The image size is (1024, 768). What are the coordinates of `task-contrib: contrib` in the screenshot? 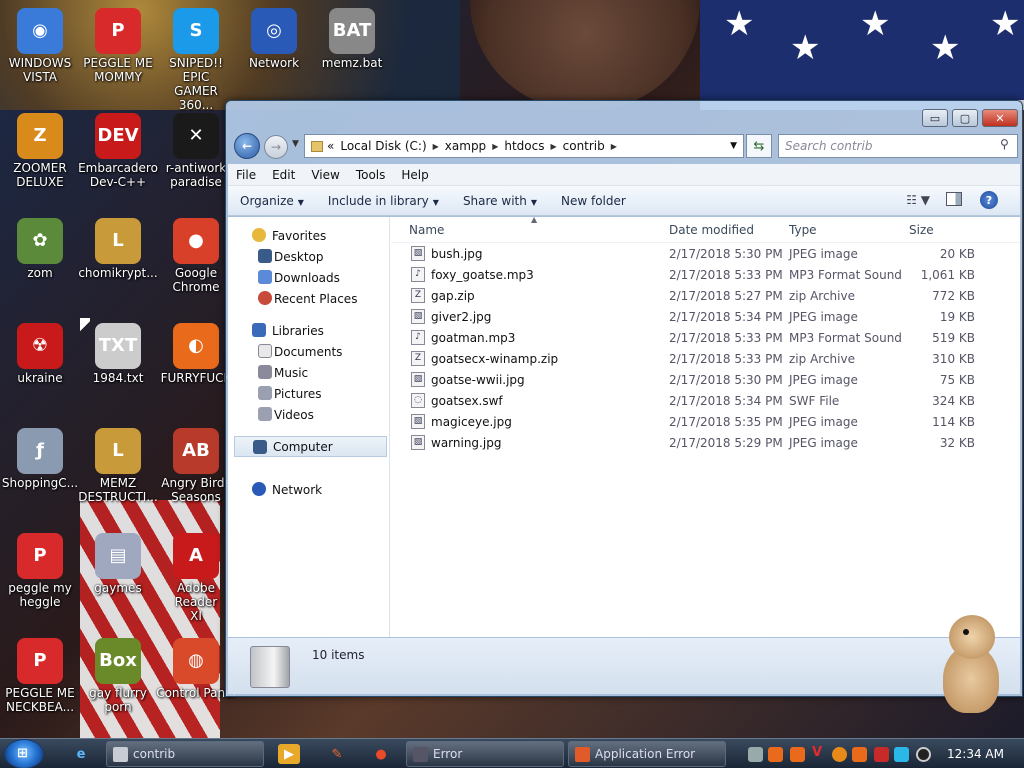 It's located at (185, 754).